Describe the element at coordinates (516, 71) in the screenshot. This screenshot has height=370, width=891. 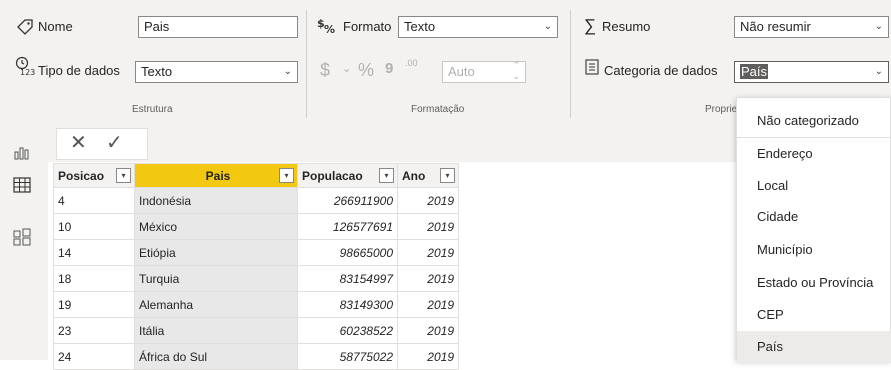
I see `spinner-icon: ⌃ ⌄` at that location.